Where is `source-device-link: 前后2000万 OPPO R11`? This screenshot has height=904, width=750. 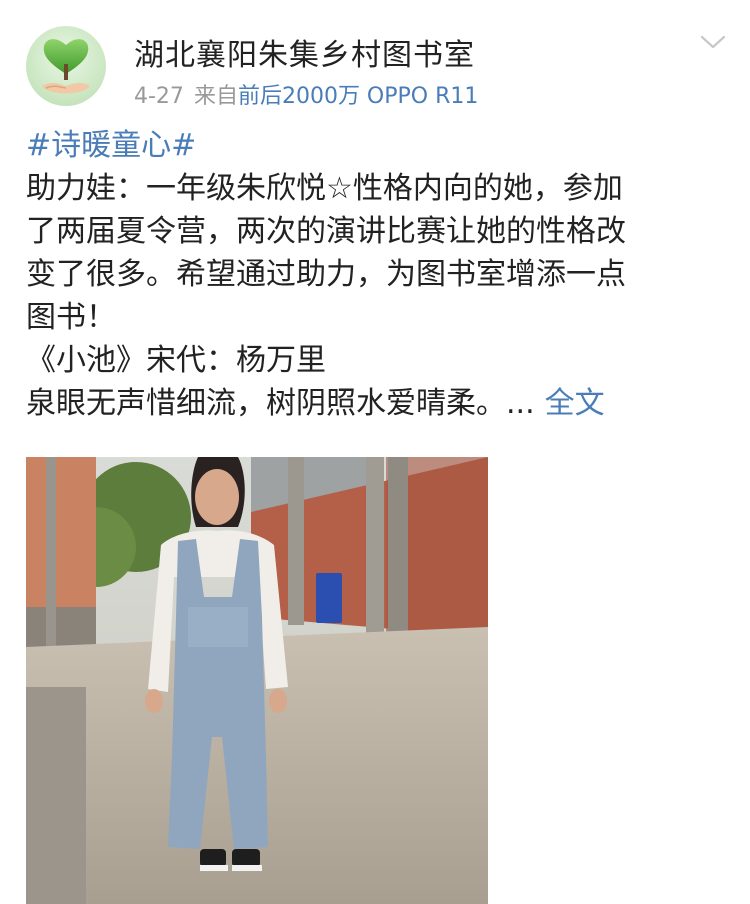
source-device-link: 前后2000万 OPPO R11 is located at coordinates (358, 96).